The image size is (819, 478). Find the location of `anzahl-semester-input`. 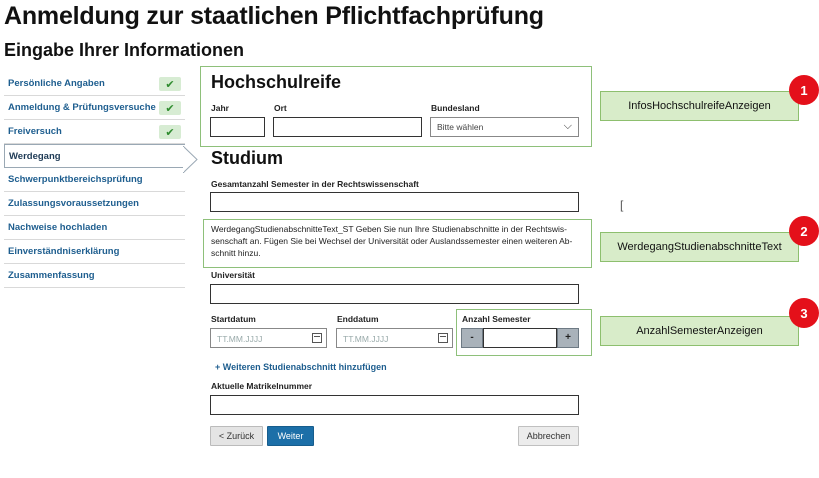

anzahl-semester-input is located at coordinates (520, 338).